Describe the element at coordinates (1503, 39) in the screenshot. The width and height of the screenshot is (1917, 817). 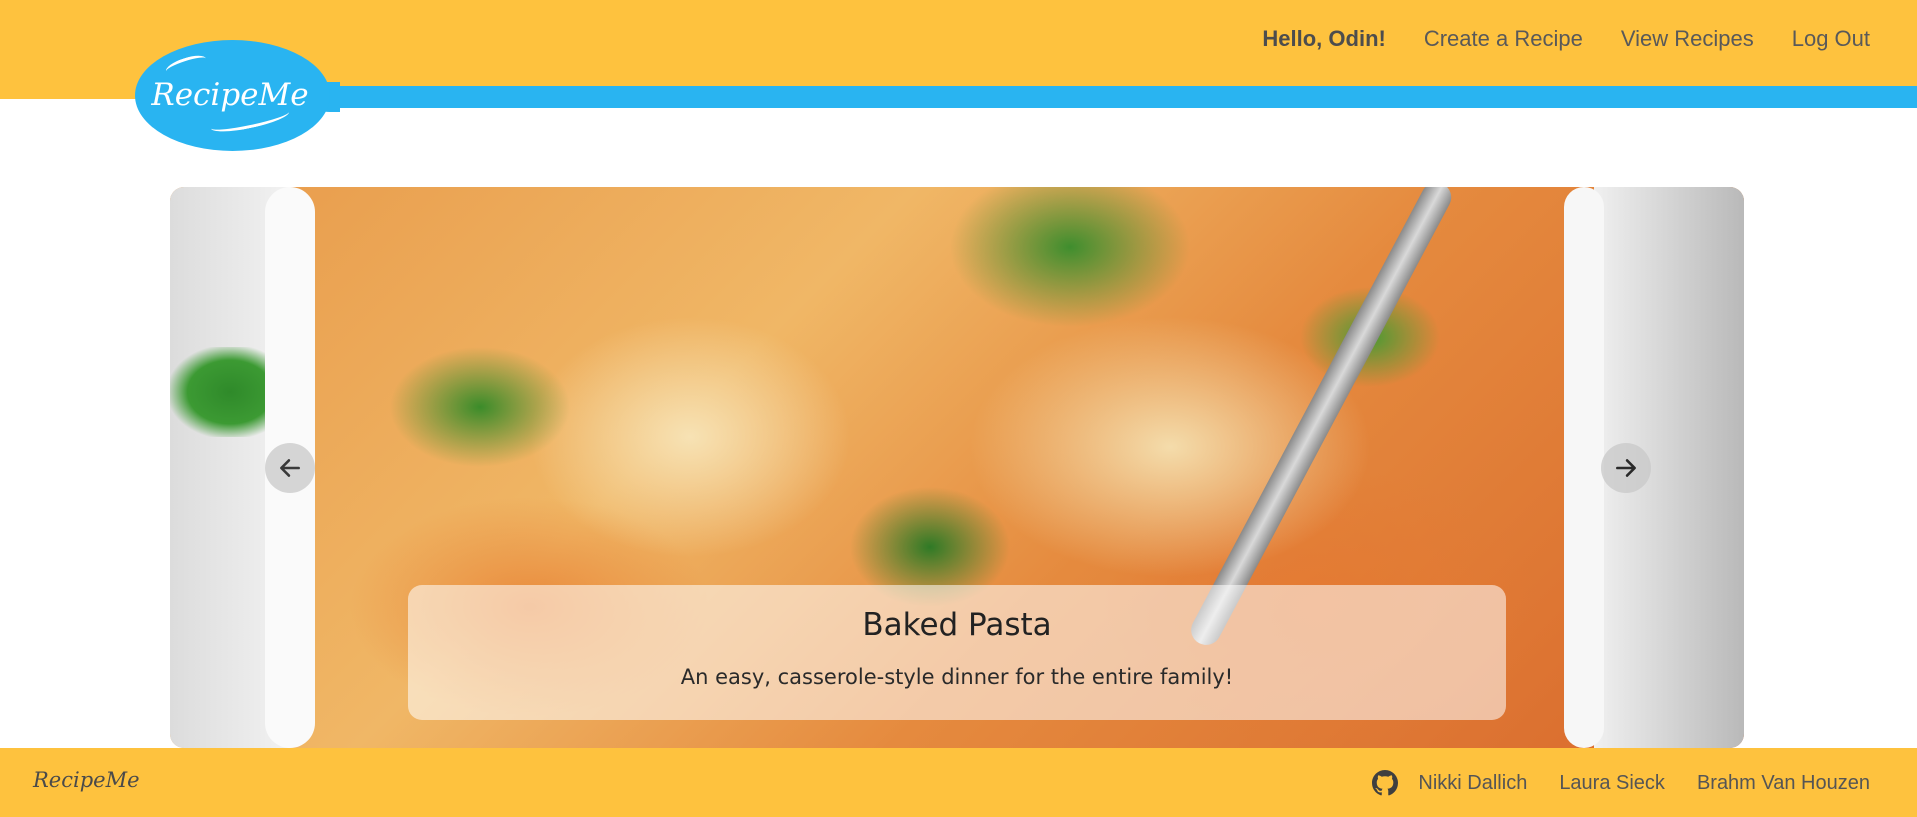
I see `nav-create-recipe-link: Create a Recipe` at that location.